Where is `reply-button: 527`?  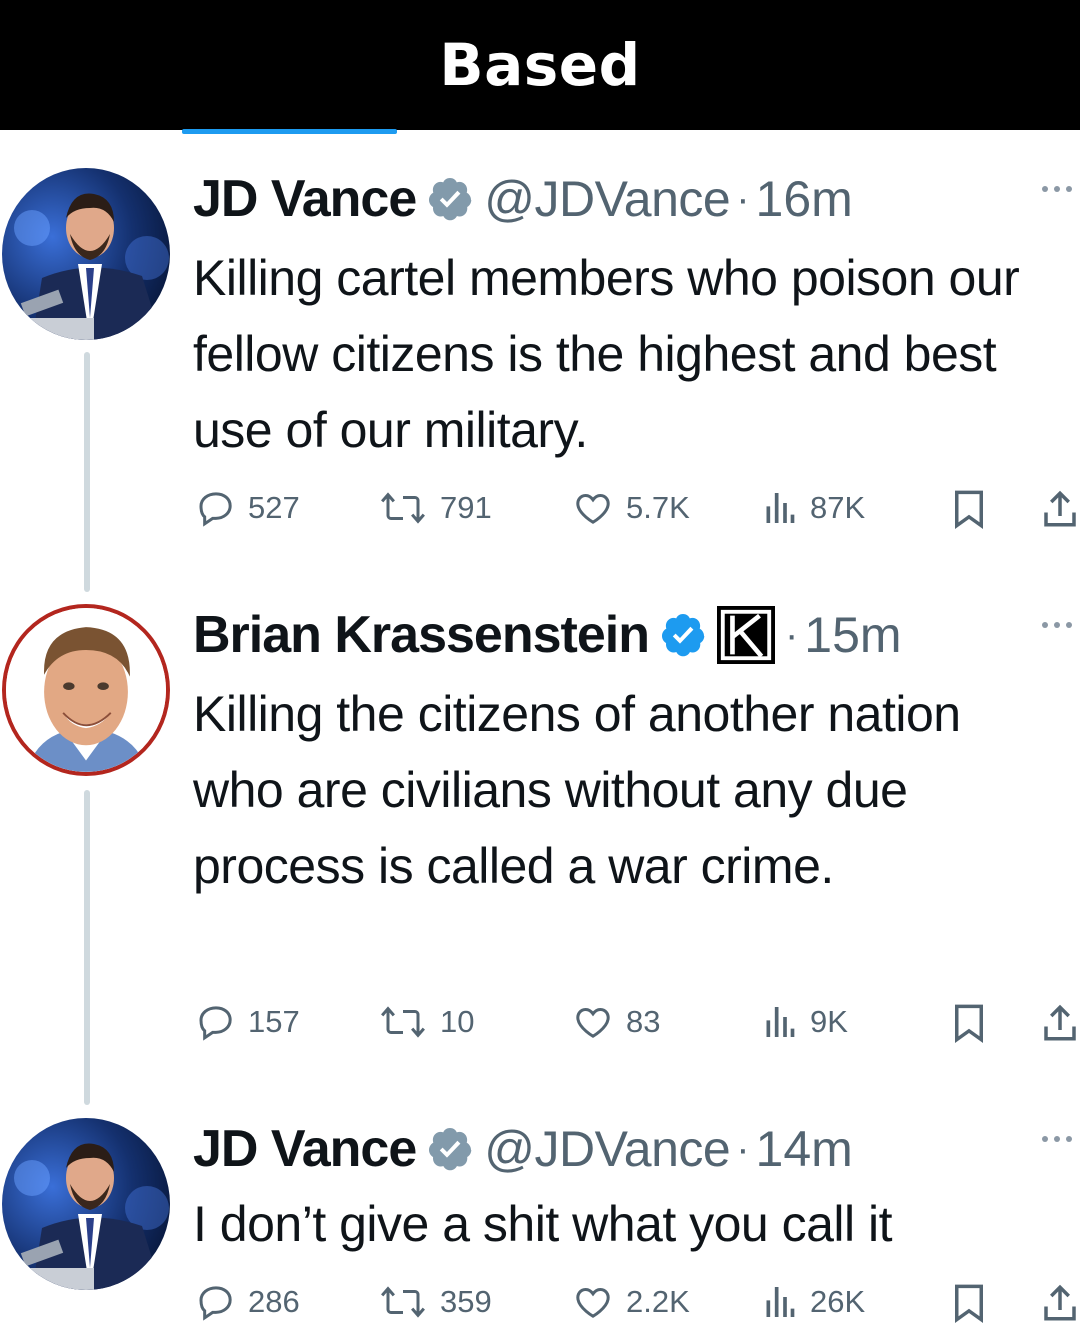 reply-button: 527 is located at coordinates (248, 508).